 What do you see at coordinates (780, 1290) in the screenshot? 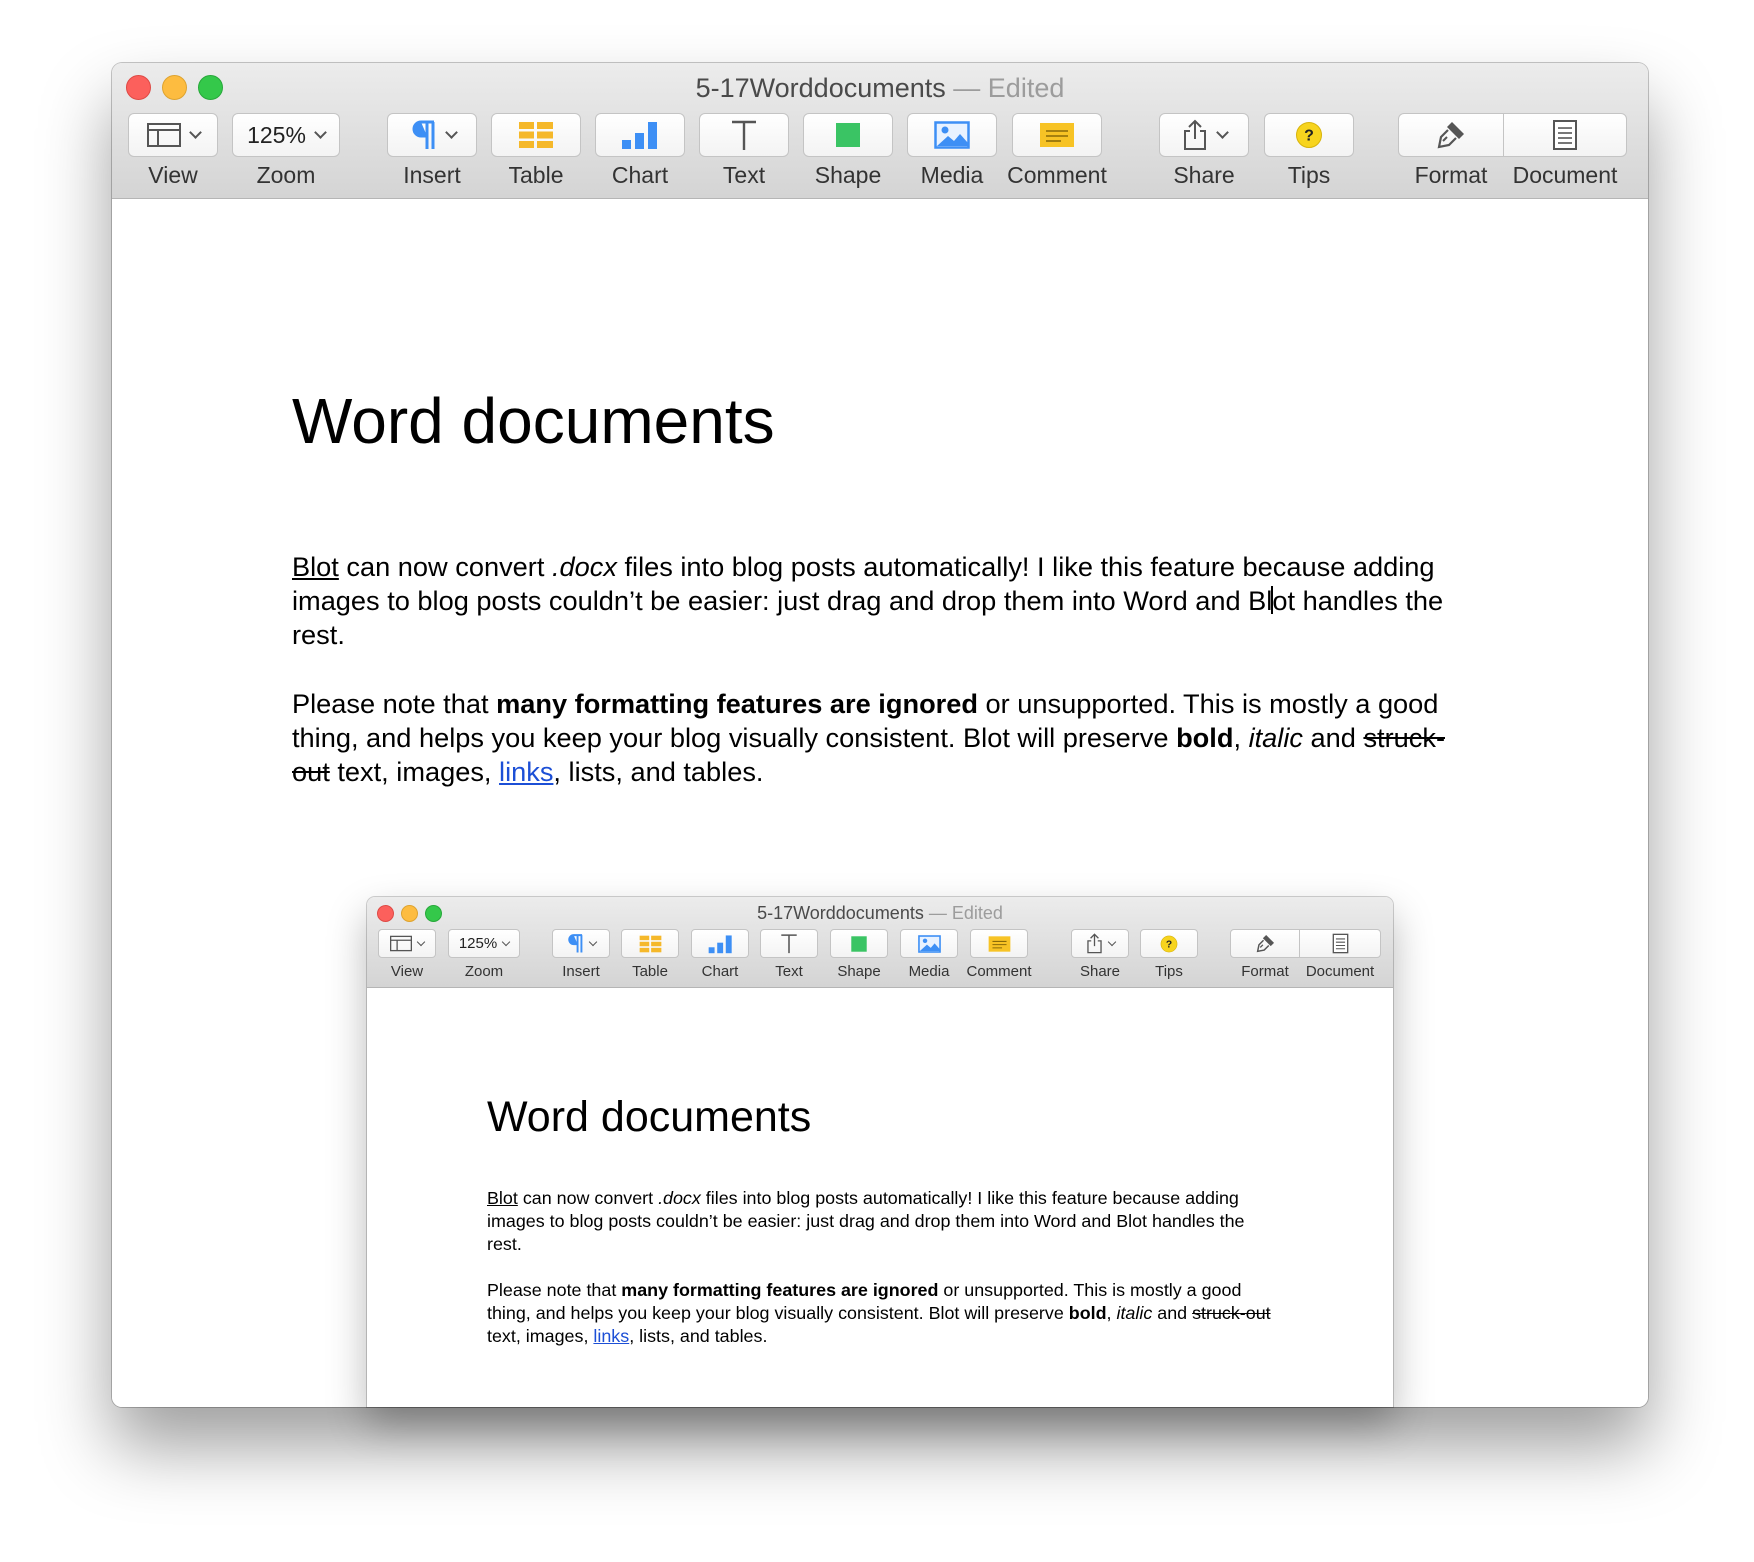
I see `bold-text: many formatting features are ignored` at bounding box center [780, 1290].